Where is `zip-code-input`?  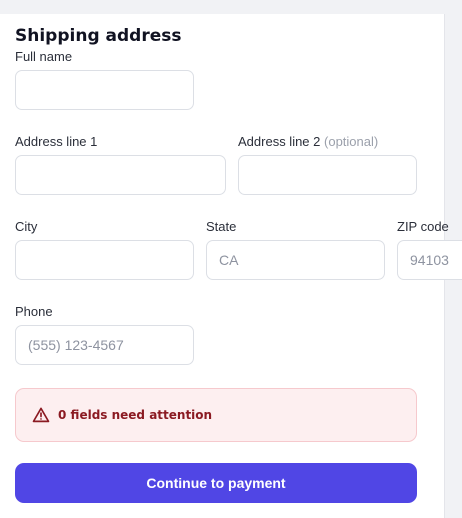 zip-code-input is located at coordinates (429, 260).